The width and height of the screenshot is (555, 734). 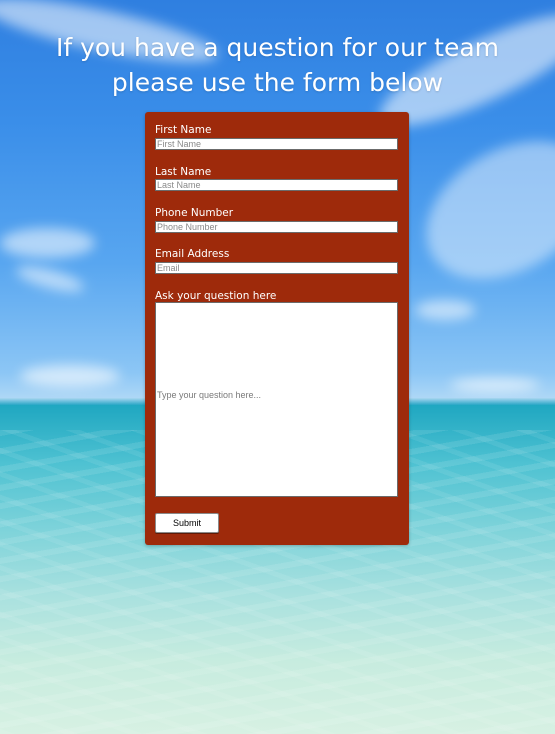 I want to click on last-name-input, so click(x=276, y=185).